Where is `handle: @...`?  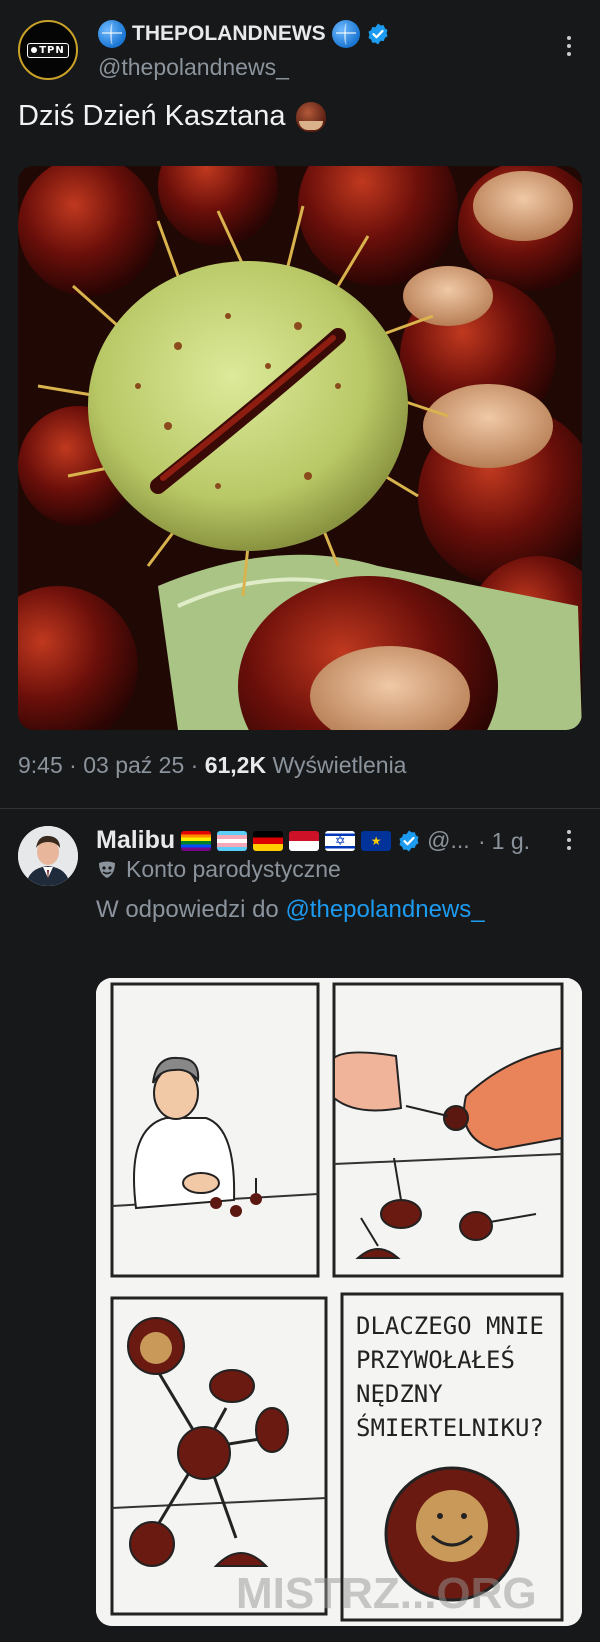 handle: @... is located at coordinates (448, 840).